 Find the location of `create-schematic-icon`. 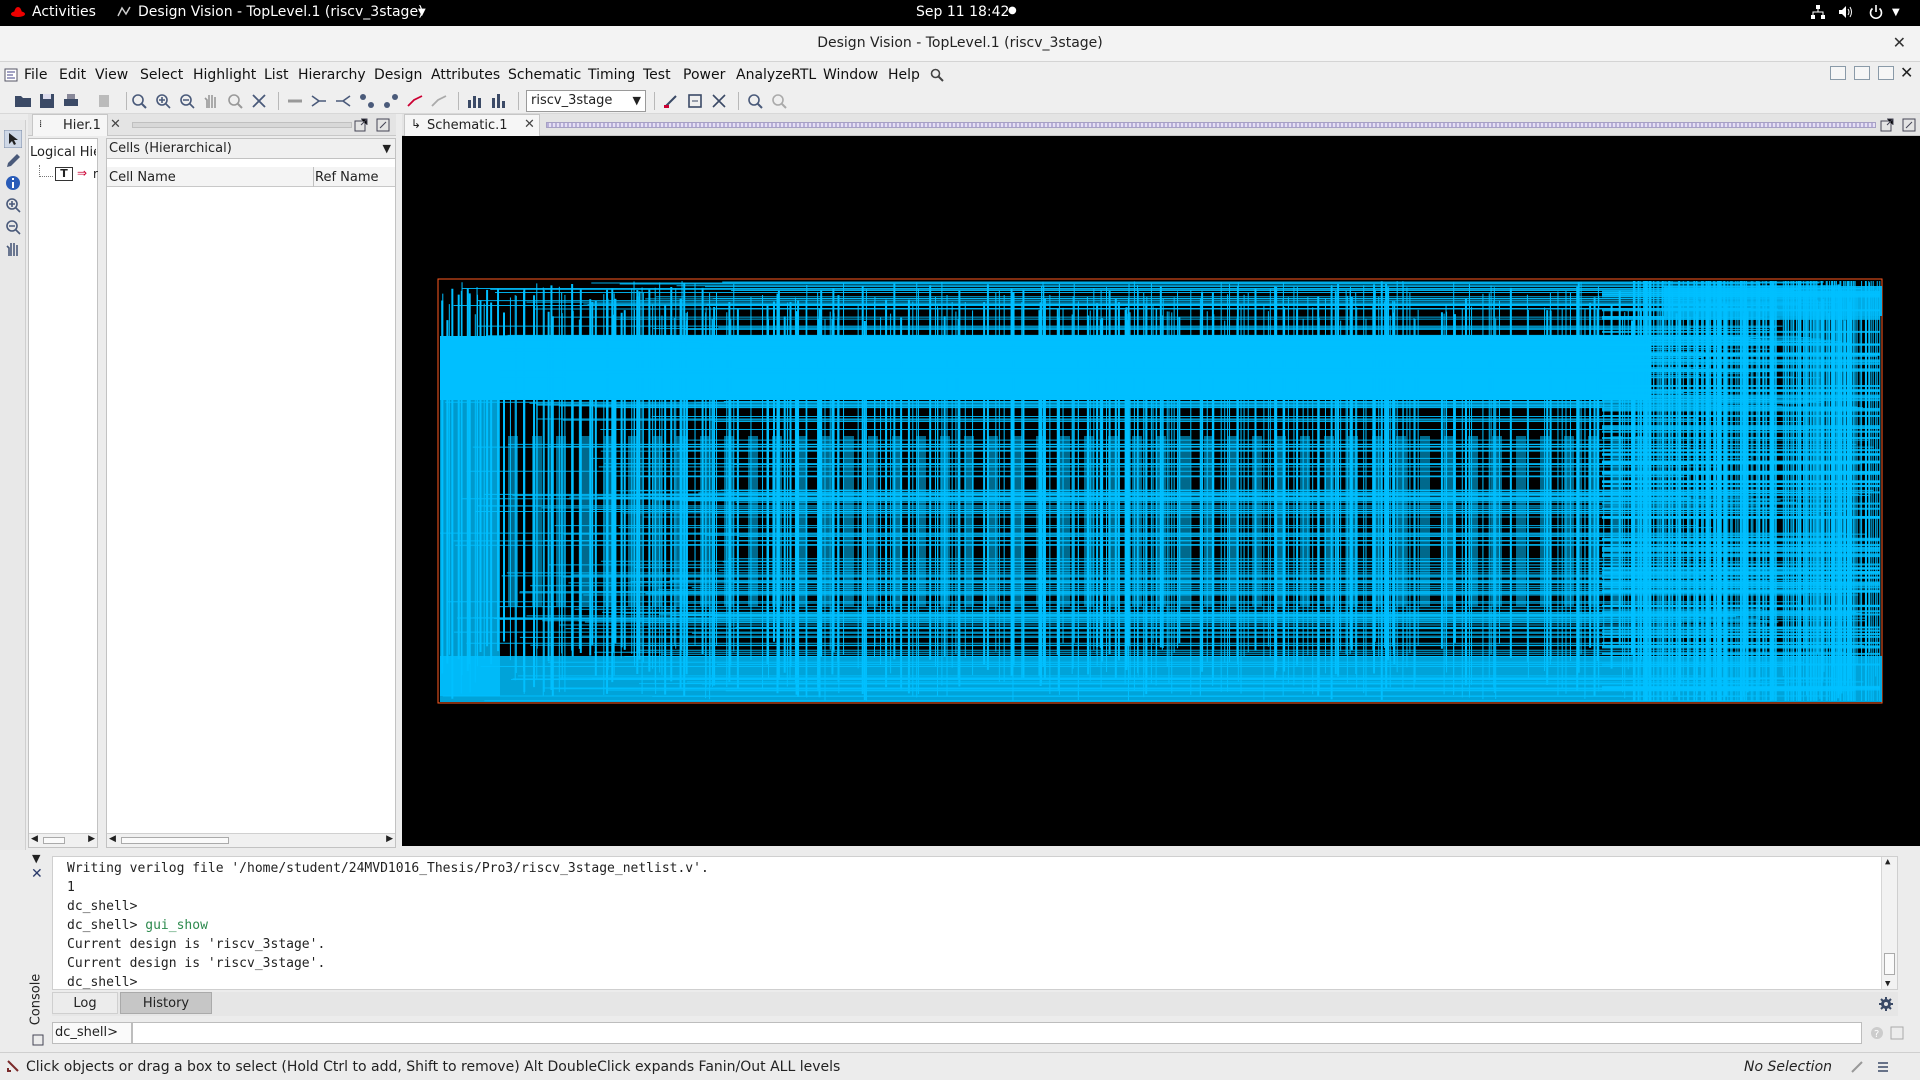

create-schematic-icon is located at coordinates (671, 101).